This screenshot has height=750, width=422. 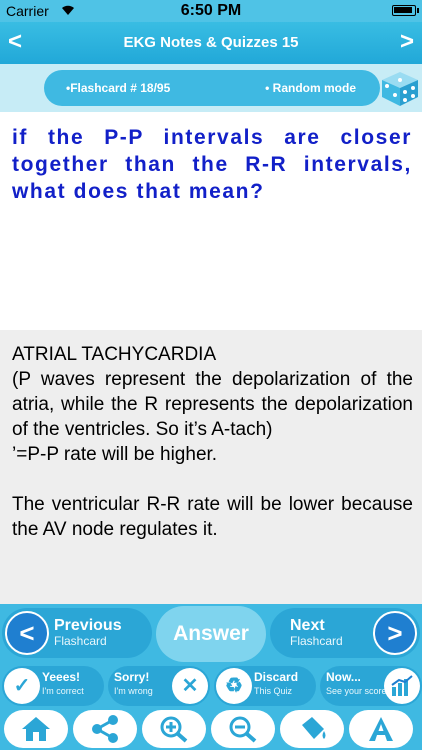 What do you see at coordinates (407, 42) in the screenshot?
I see `forward-button: >` at bounding box center [407, 42].